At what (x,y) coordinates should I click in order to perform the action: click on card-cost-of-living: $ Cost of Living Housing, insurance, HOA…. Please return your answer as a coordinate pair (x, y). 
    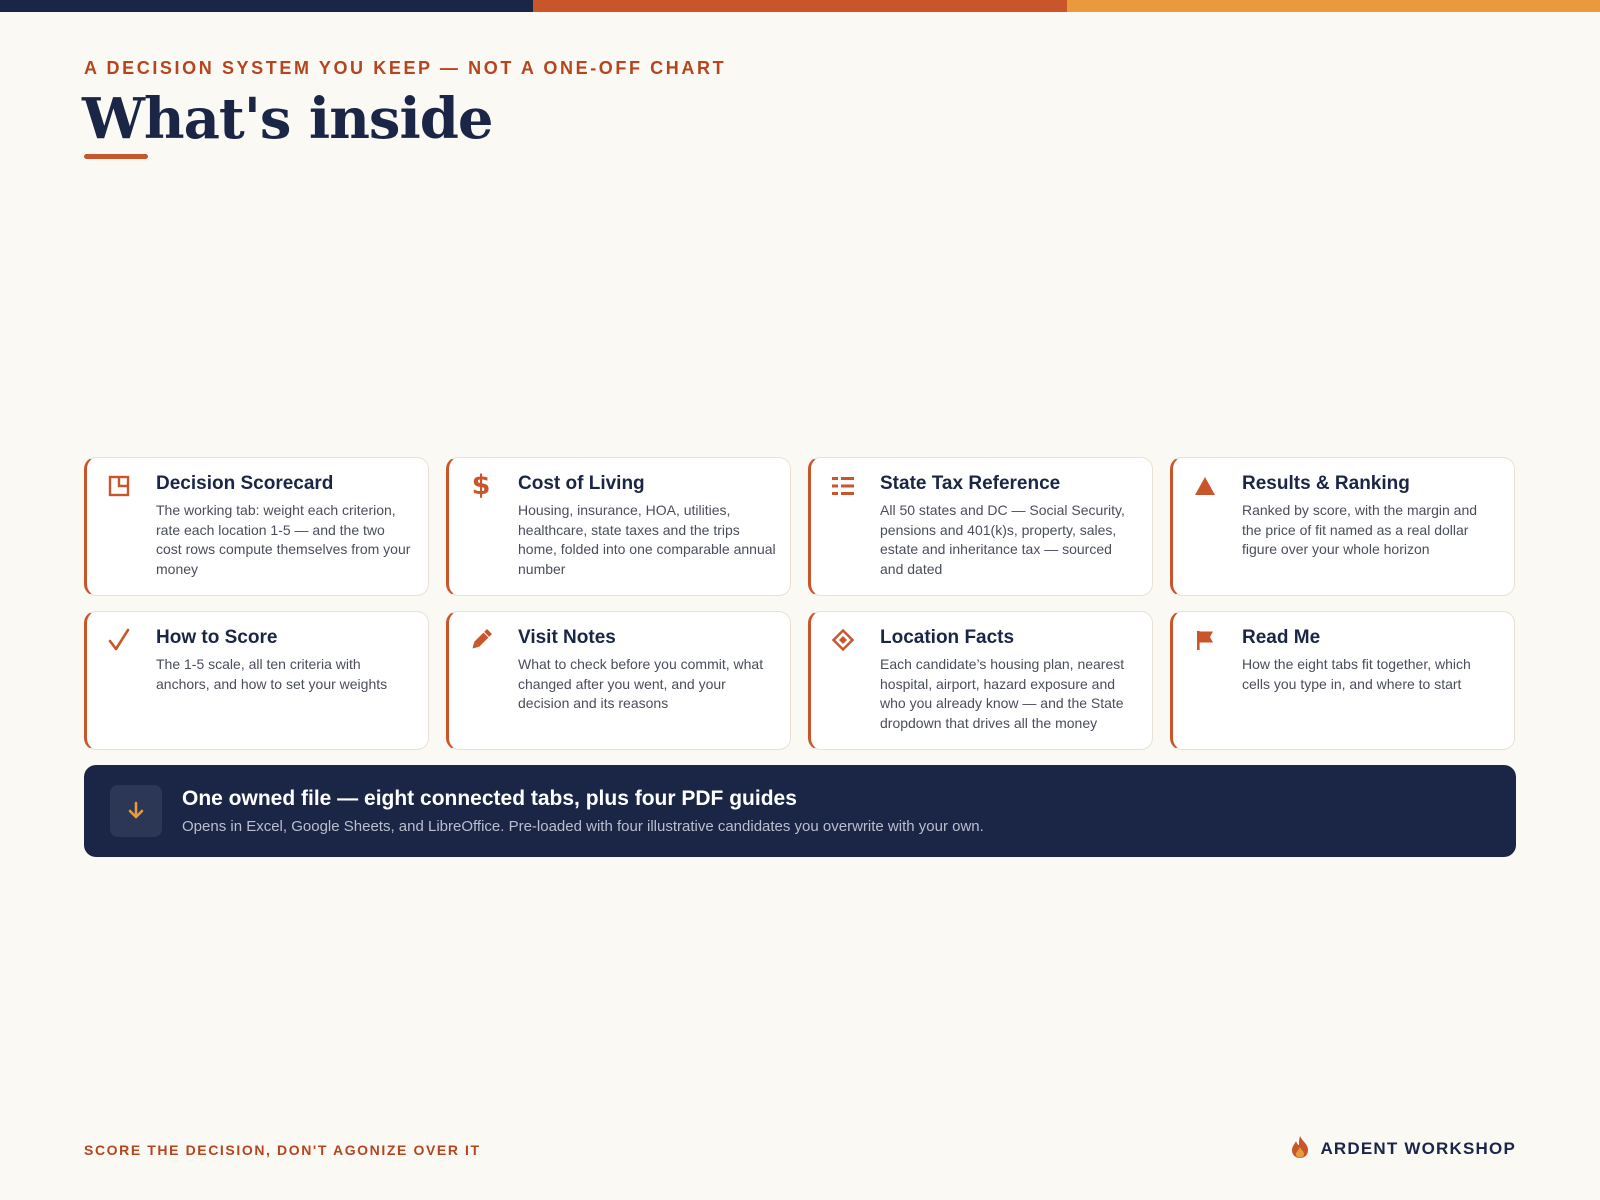
    Looking at the image, I should click on (618, 526).